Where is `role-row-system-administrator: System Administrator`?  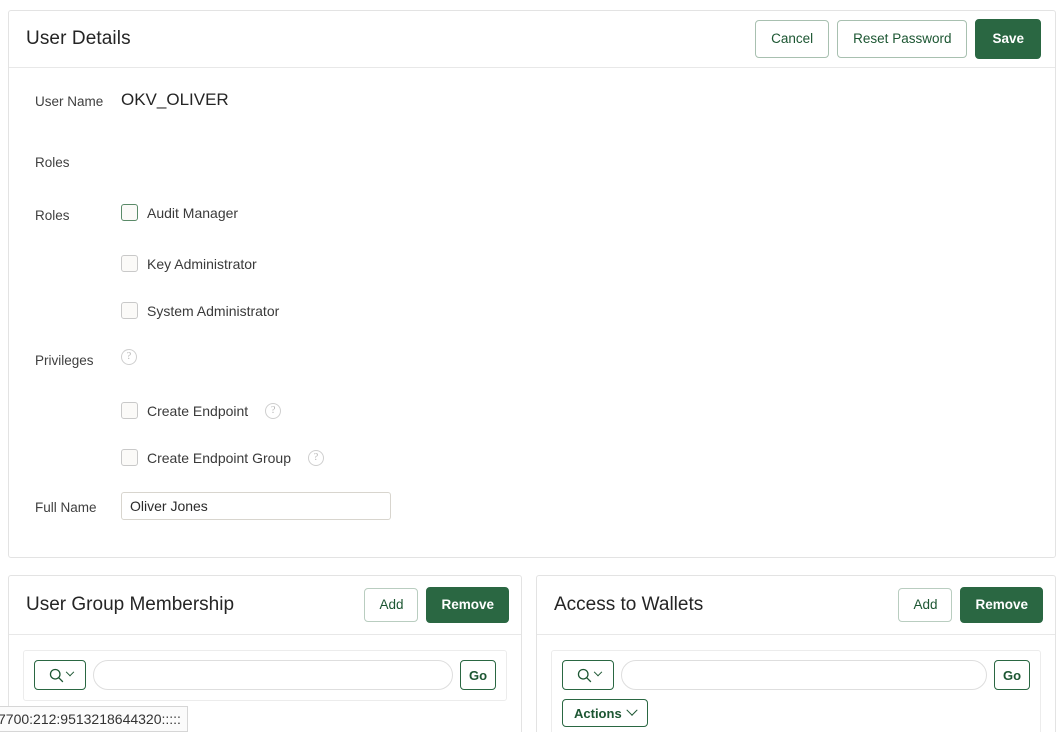 role-row-system-administrator: System Administrator is located at coordinates (532, 310).